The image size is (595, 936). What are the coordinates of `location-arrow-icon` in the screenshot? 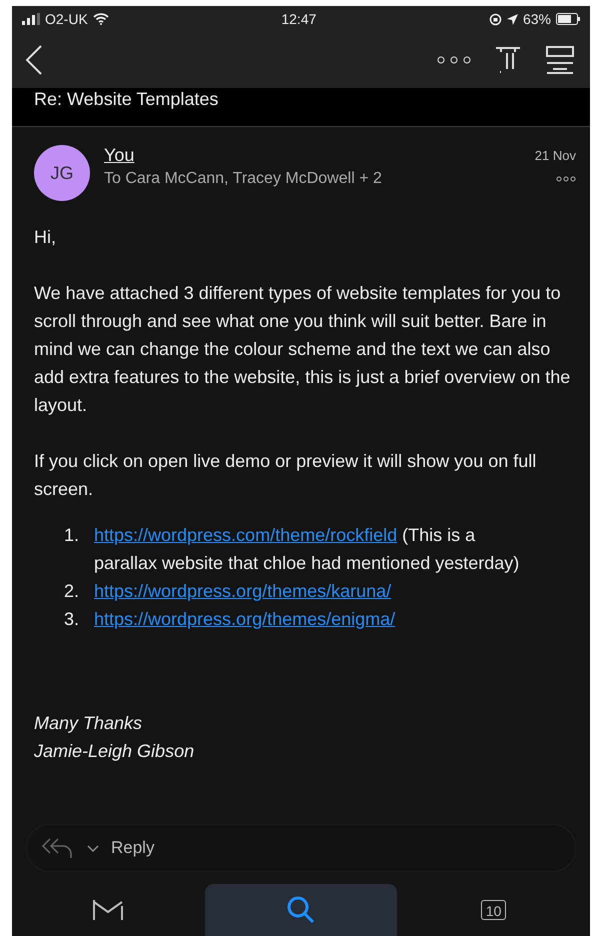 It's located at (512, 19).